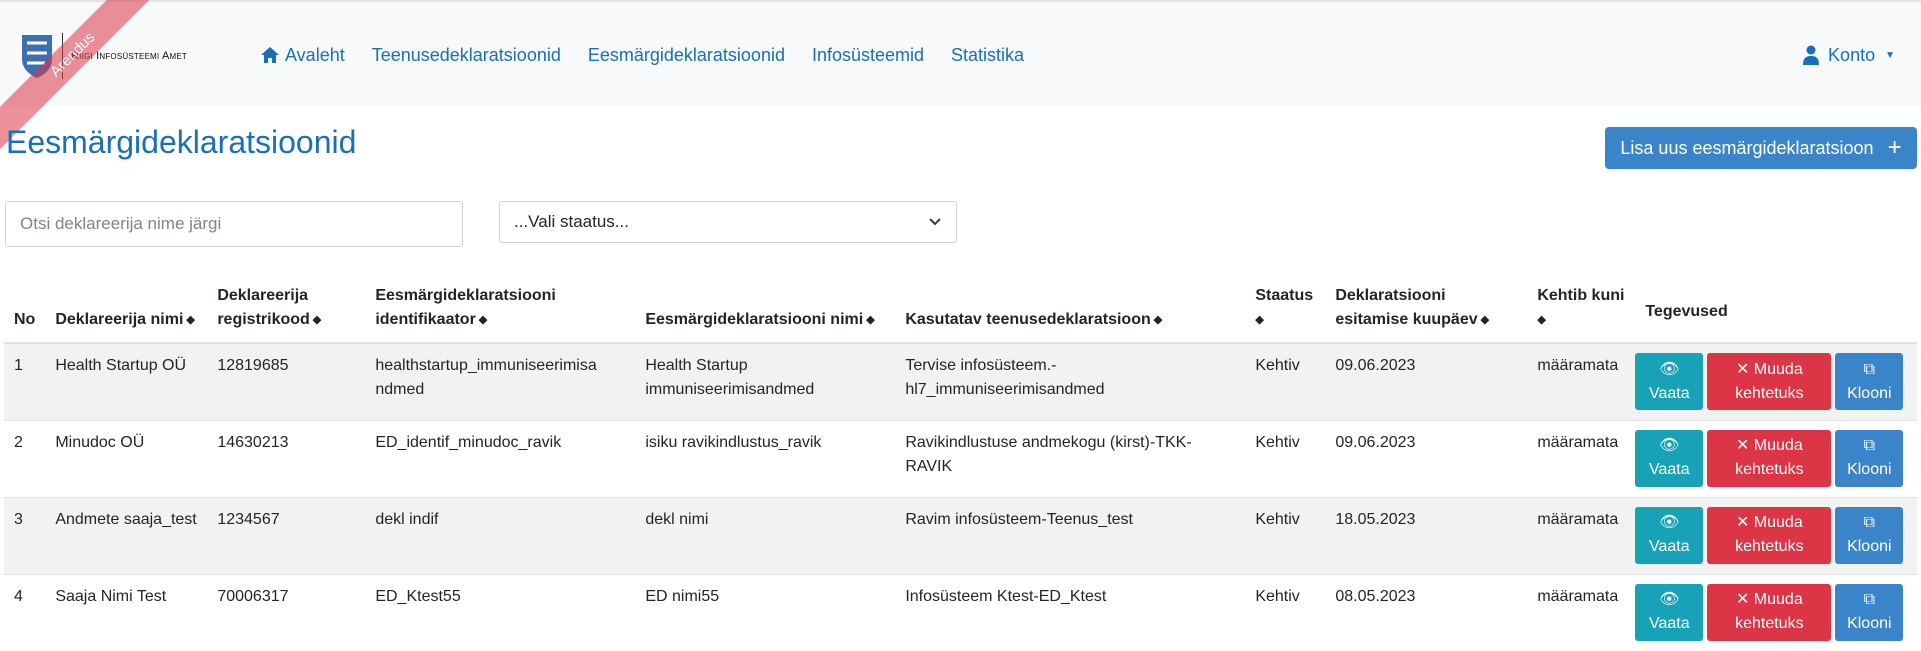 The image size is (1921, 651). Describe the element at coordinates (37, 56) in the screenshot. I see `coat-of-arms-icon` at that location.